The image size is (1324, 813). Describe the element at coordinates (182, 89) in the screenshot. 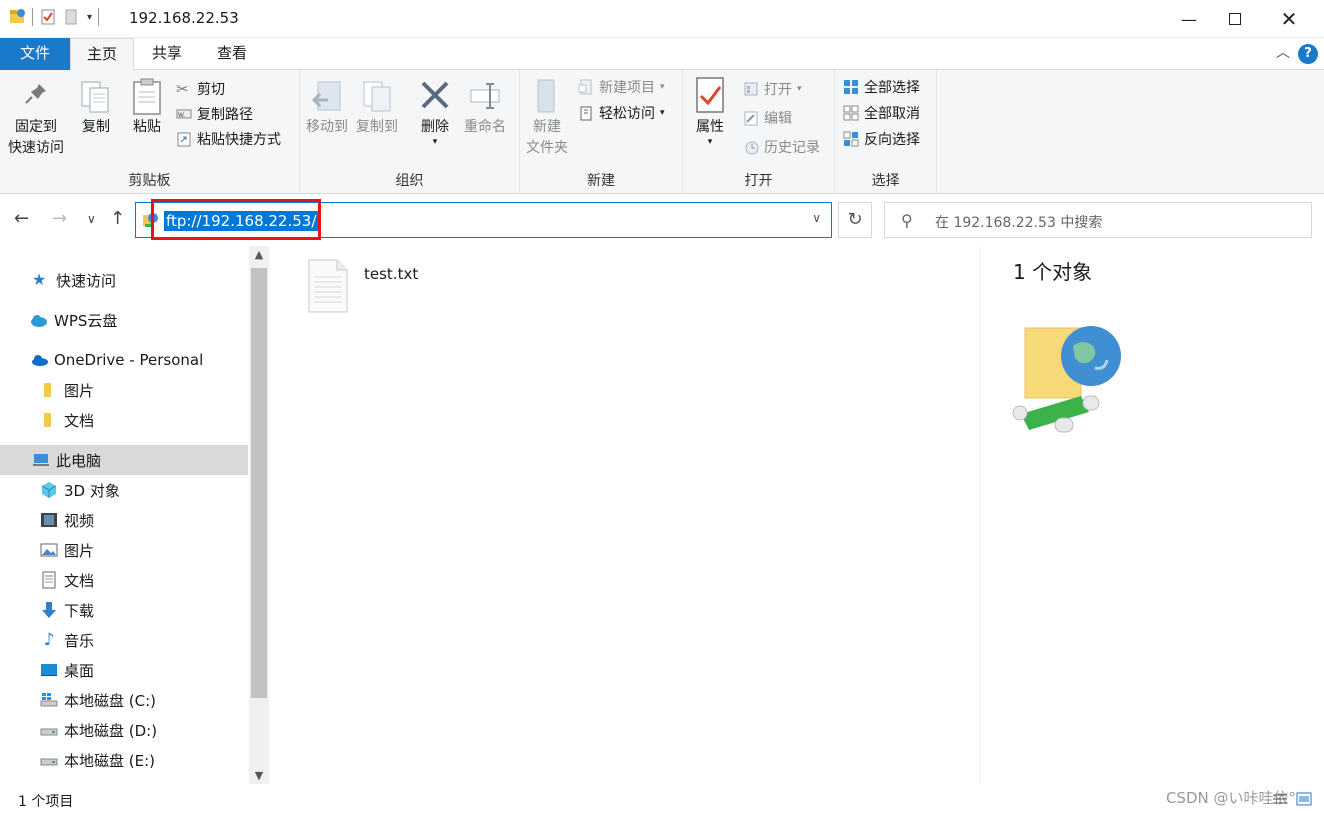

I see `scissors-icon: ✂` at that location.